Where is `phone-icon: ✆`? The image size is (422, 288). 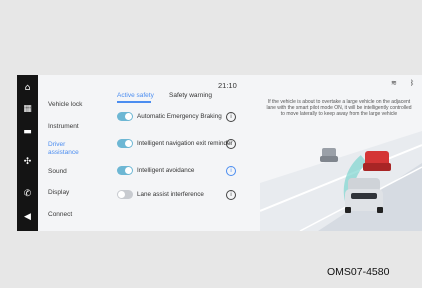 phone-icon: ✆ is located at coordinates (27, 194).